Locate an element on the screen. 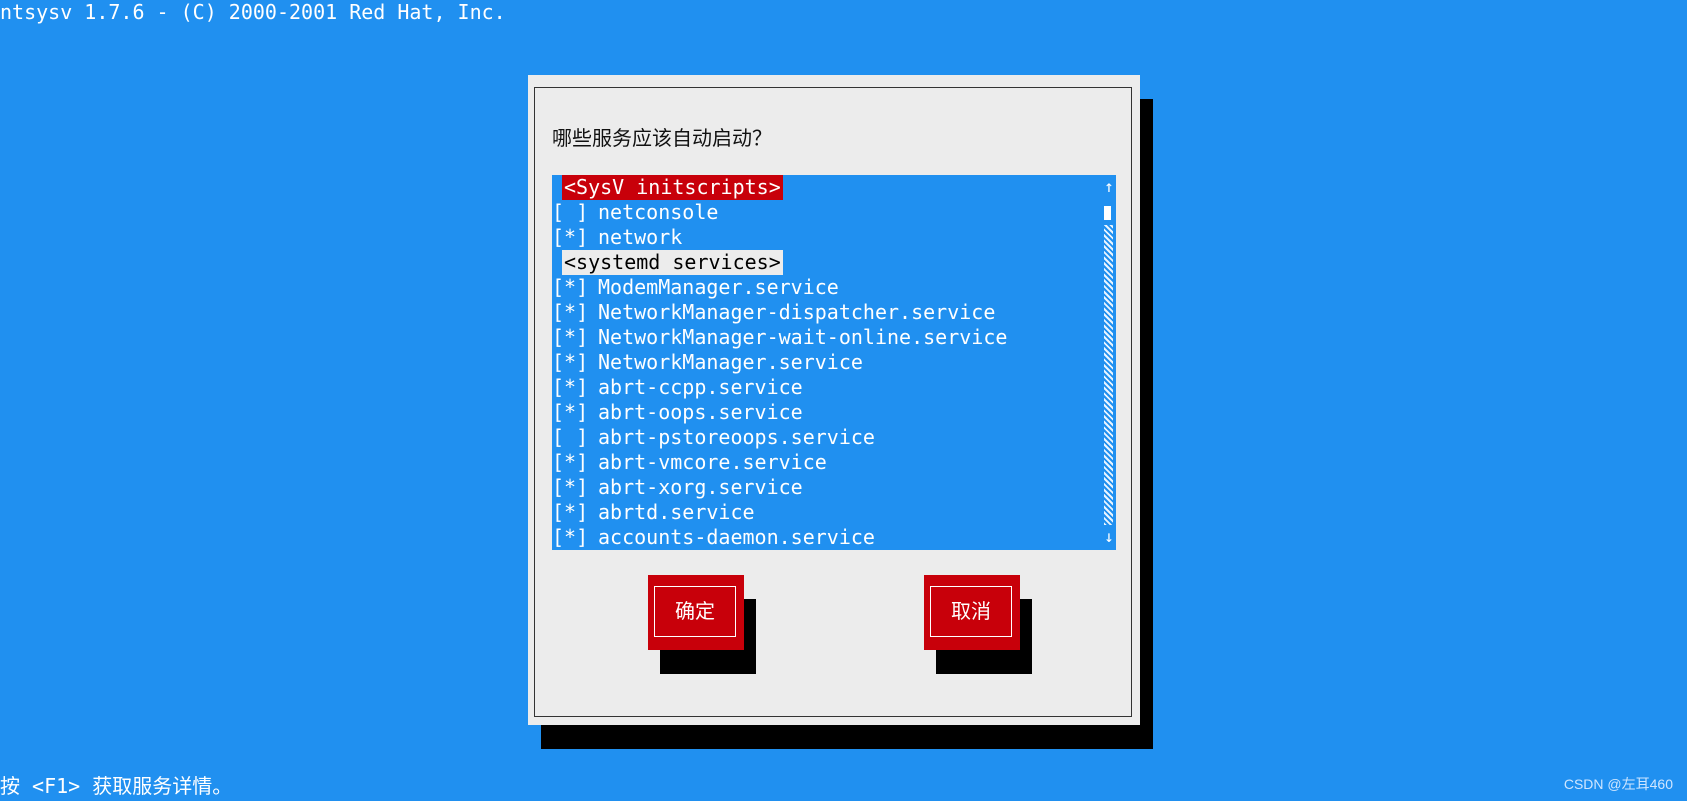 This screenshot has height=801, width=1687. ok-button: 确定 is located at coordinates (696, 612).